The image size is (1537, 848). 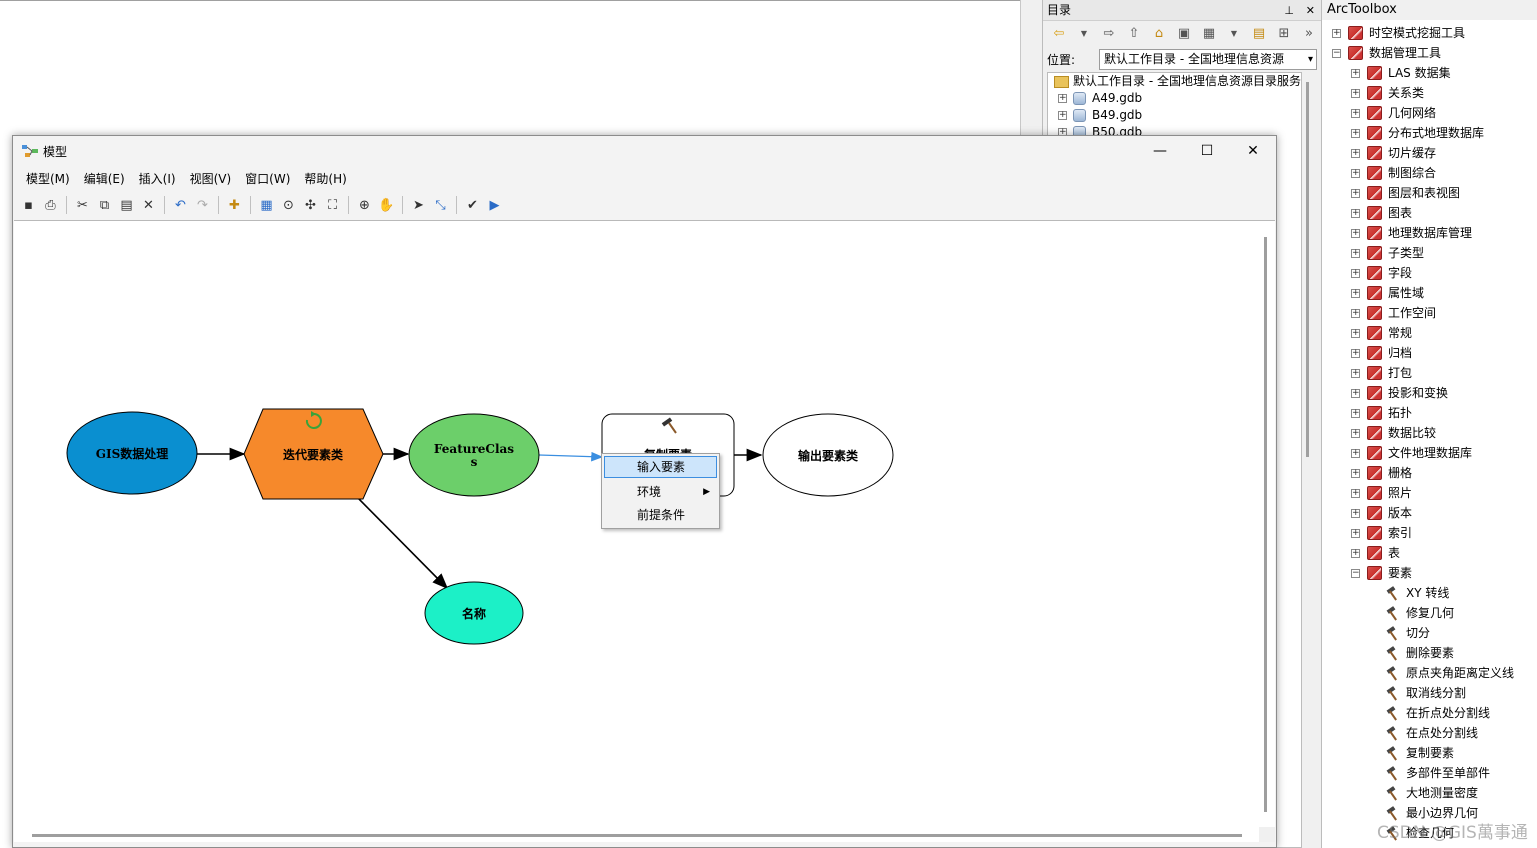 What do you see at coordinates (1160, 151) in the screenshot?
I see `minimize-button: —` at bounding box center [1160, 151].